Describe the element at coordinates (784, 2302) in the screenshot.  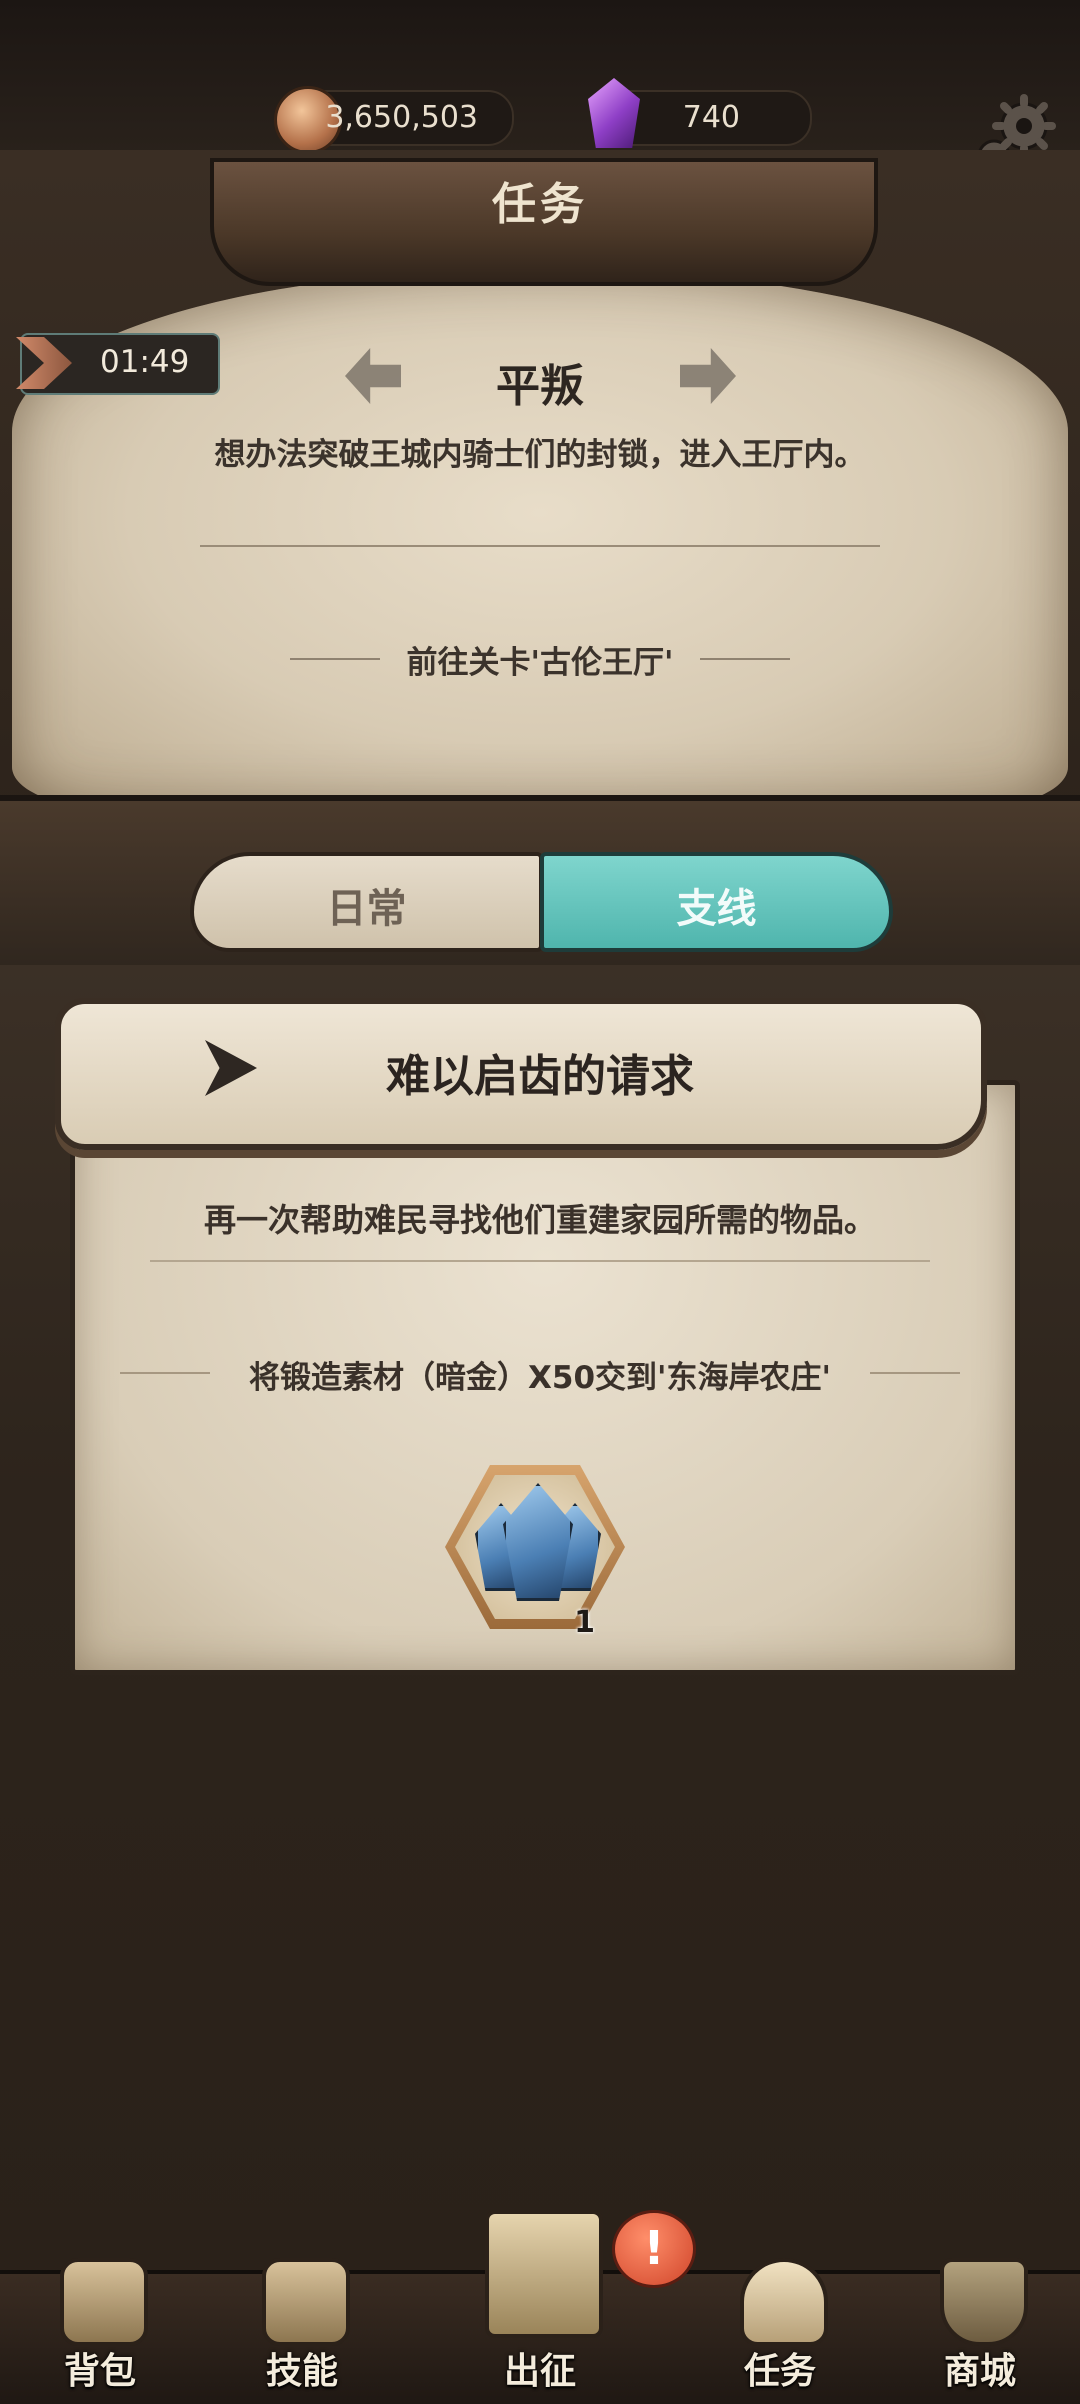
I see `horn-icon` at that location.